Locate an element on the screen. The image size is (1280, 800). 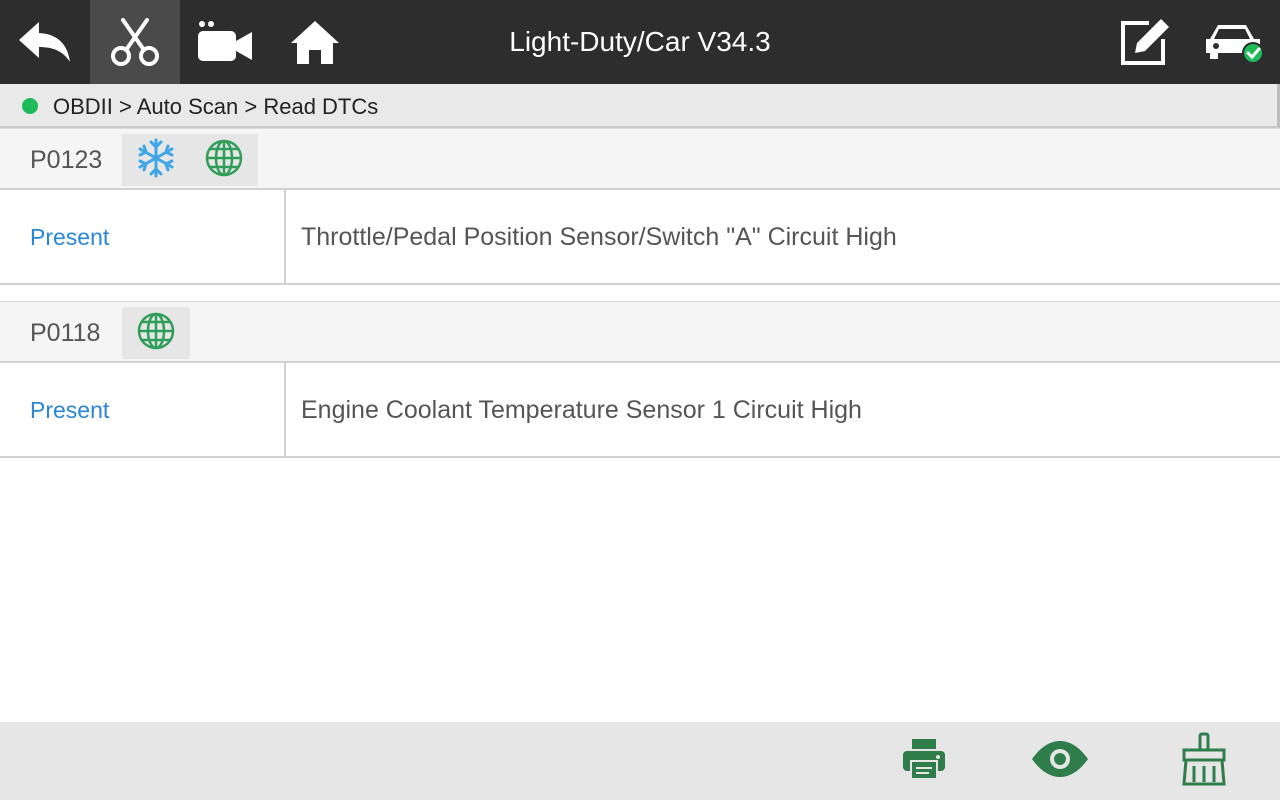
back-button is located at coordinates (45, 42).